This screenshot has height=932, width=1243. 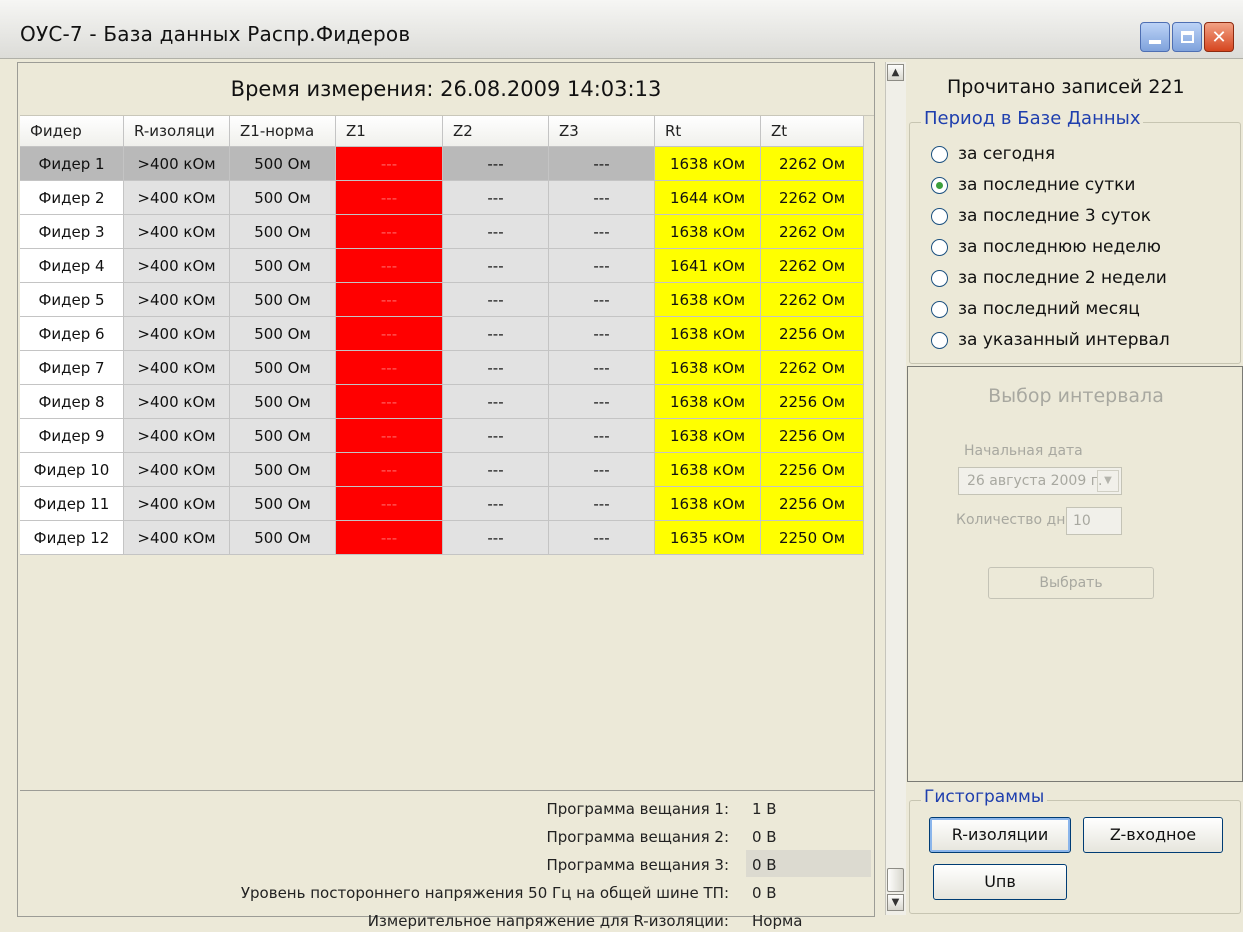 What do you see at coordinates (72, 368) in the screenshot?
I see `table-cell: Фидер 7` at bounding box center [72, 368].